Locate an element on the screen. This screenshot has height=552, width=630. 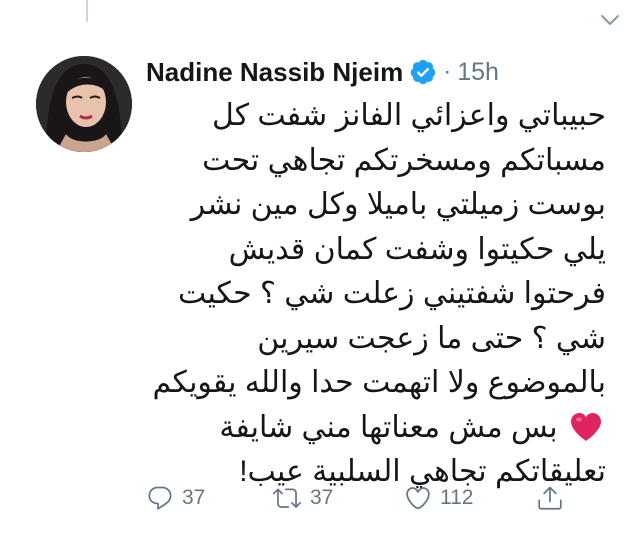
chevron-down-icon is located at coordinates (610, 20).